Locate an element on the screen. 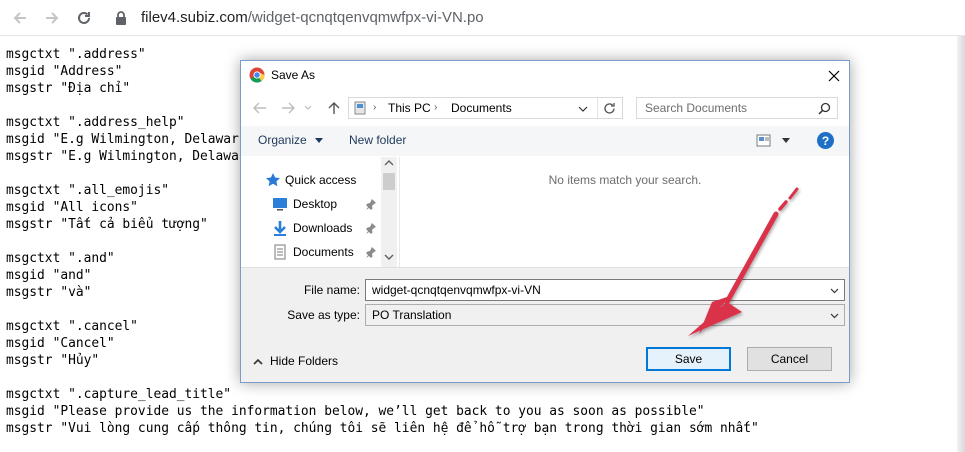 The image size is (965, 452). organize-button: Organize is located at coordinates (291, 140).